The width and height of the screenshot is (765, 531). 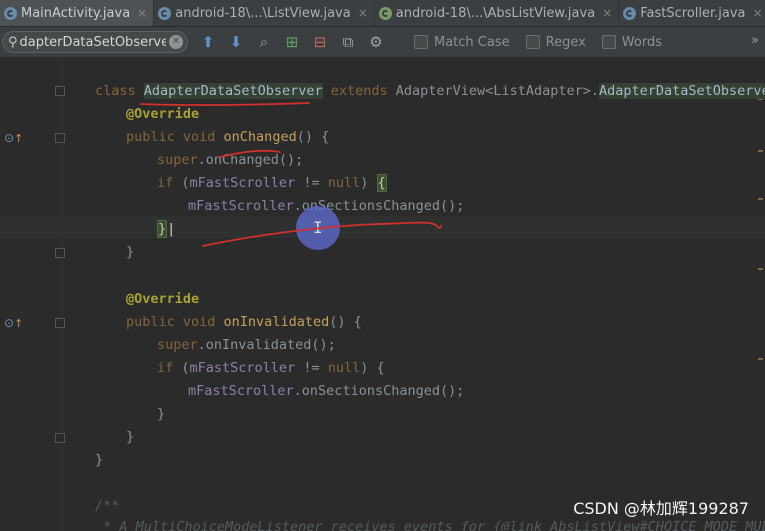 I want to click on pen-annotations, so click(x=291, y=174).